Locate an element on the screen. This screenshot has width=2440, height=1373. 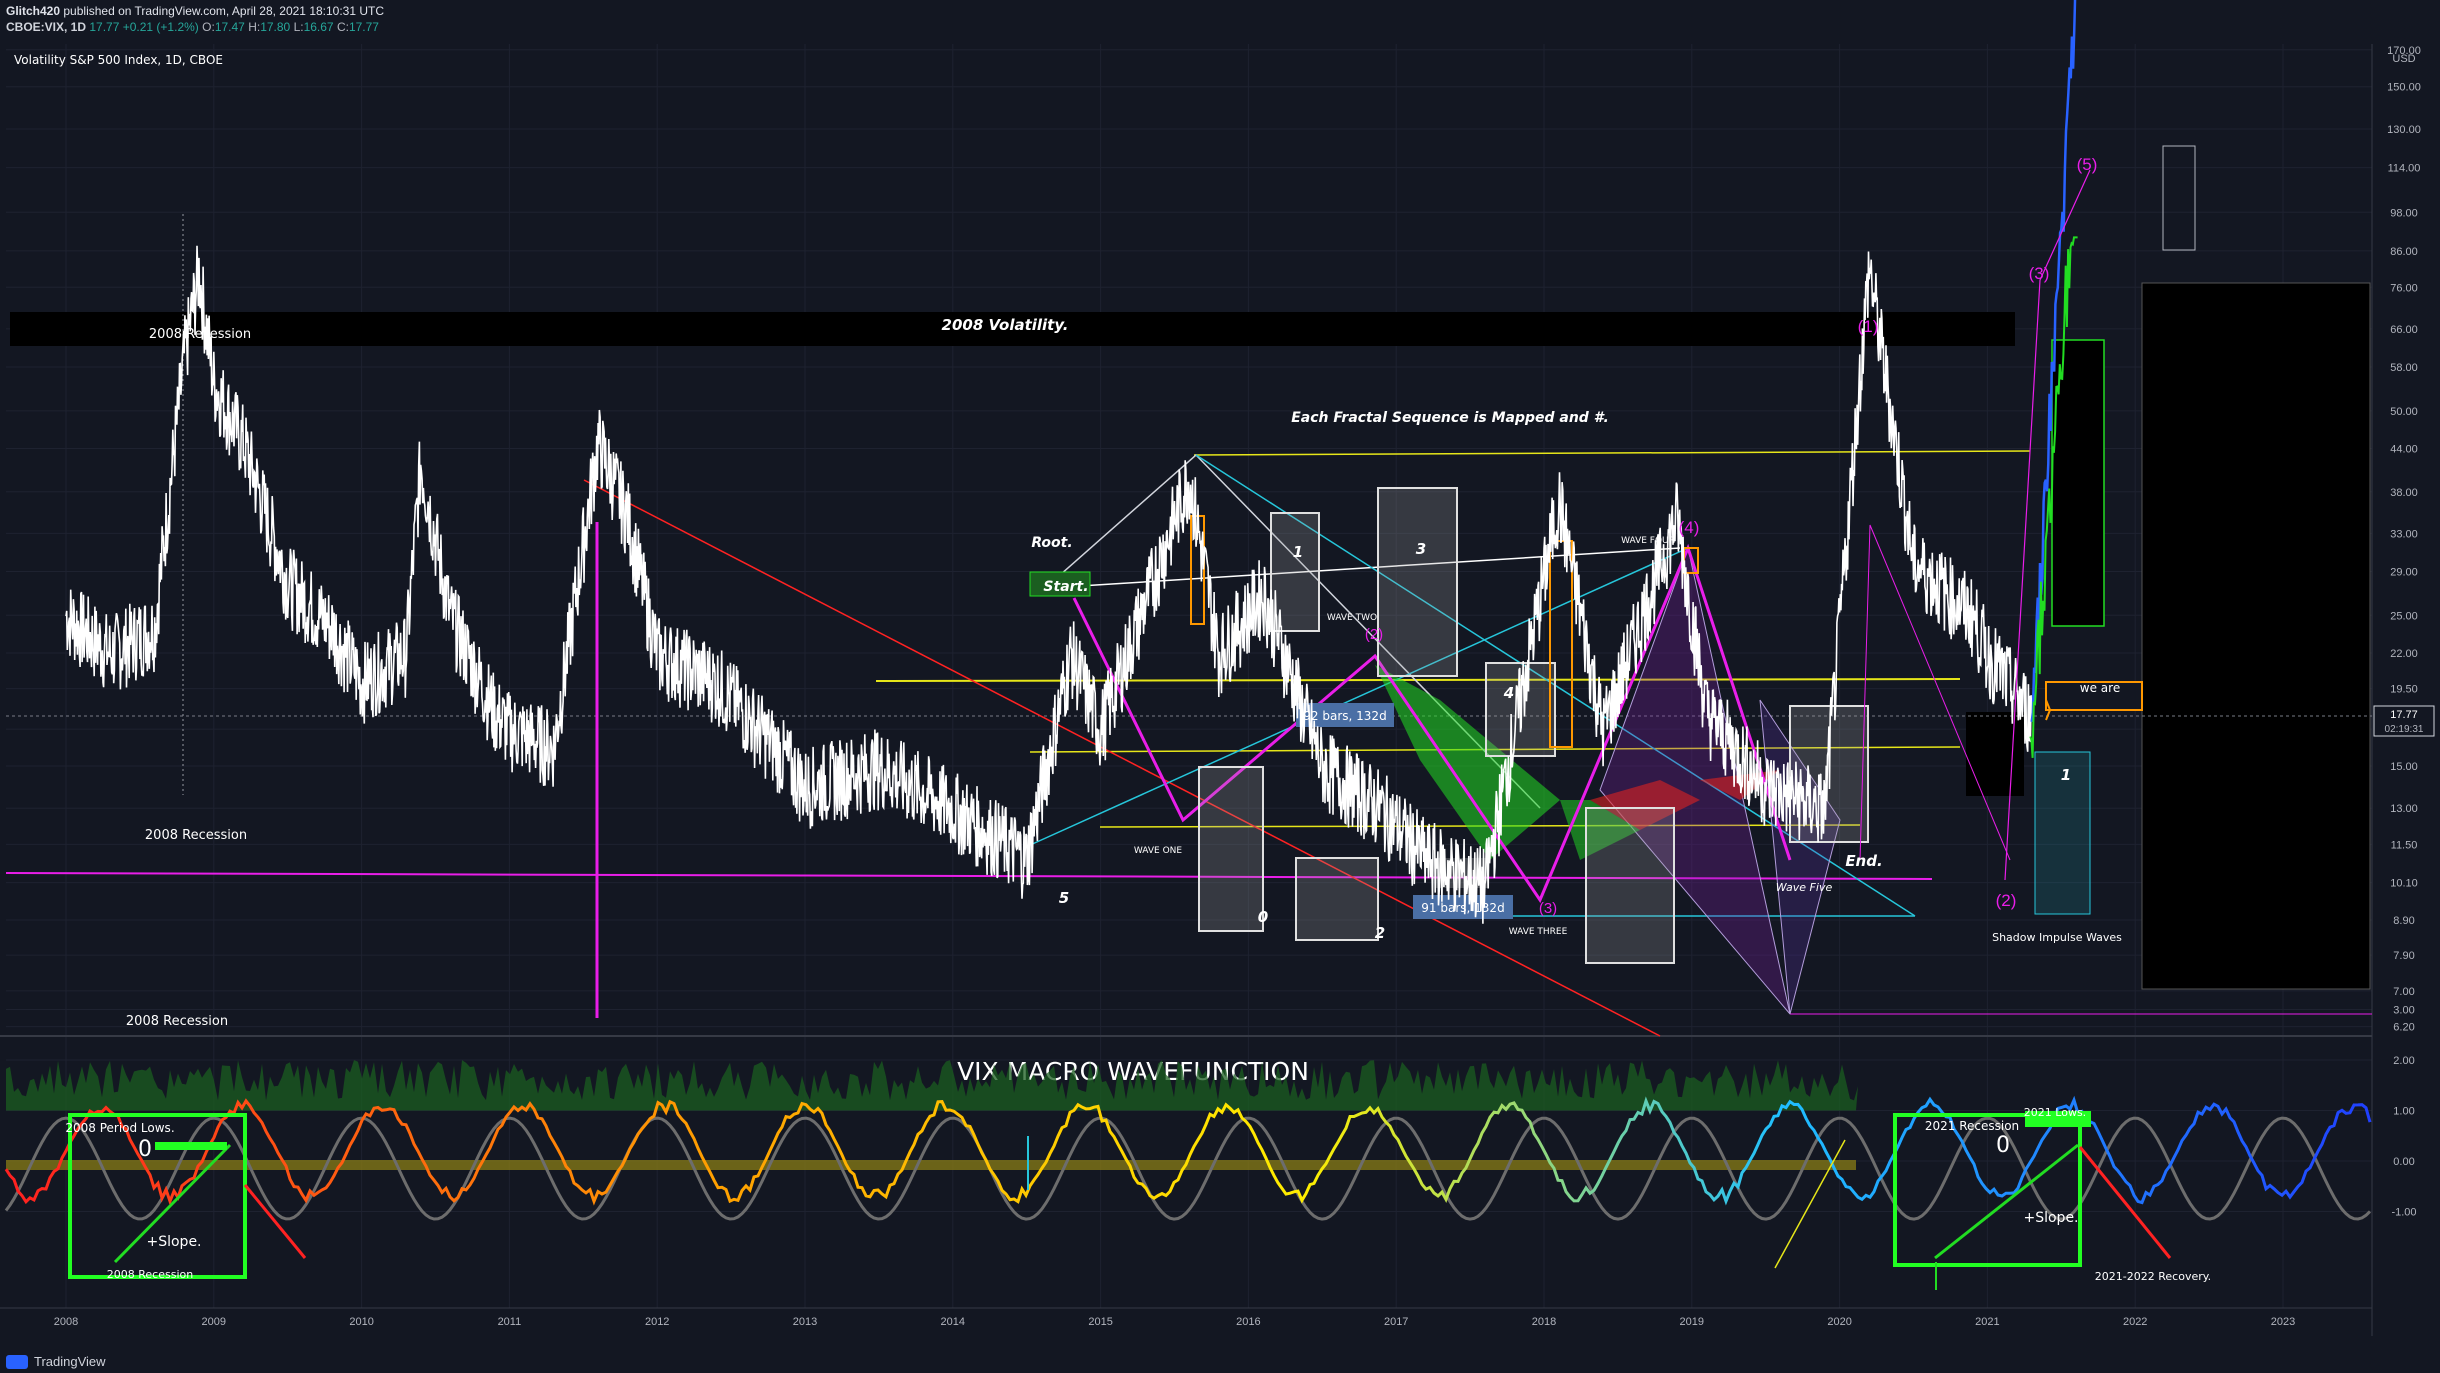
wave-two-label: WAVE TWO is located at coordinates (1352, 618).